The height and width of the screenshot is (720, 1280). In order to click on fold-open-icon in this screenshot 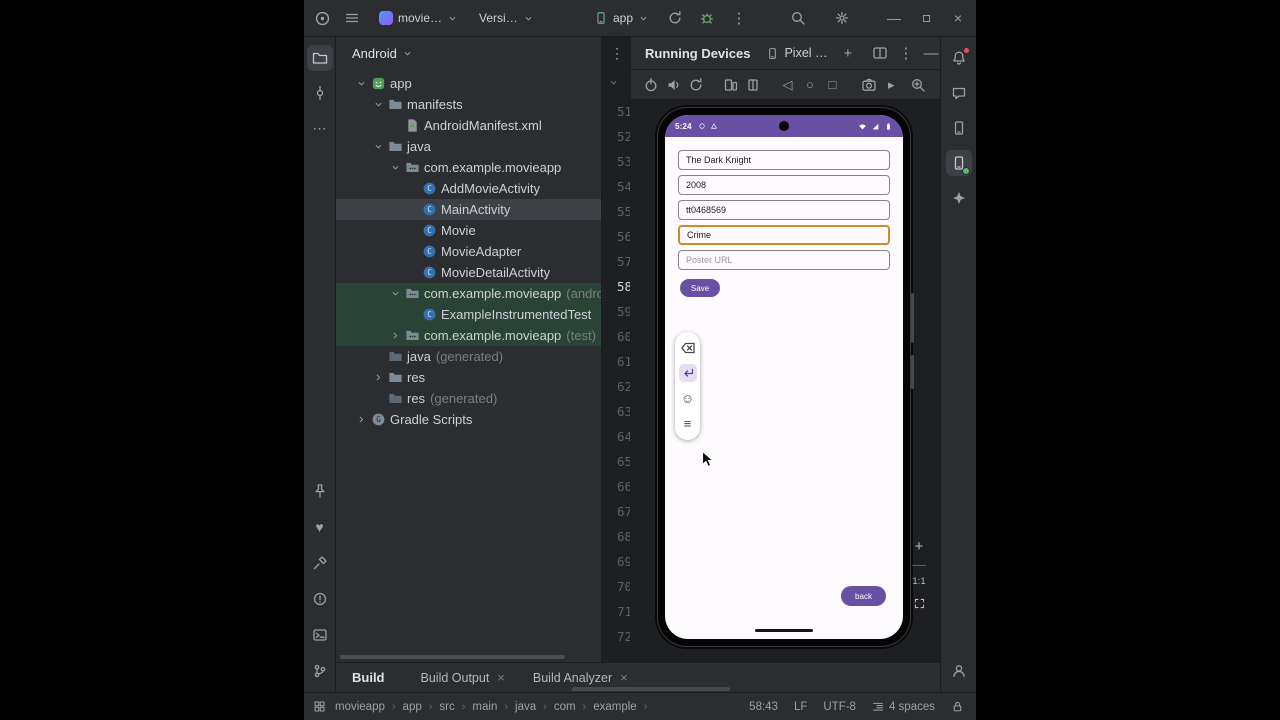, I will do `click(730, 85)`.